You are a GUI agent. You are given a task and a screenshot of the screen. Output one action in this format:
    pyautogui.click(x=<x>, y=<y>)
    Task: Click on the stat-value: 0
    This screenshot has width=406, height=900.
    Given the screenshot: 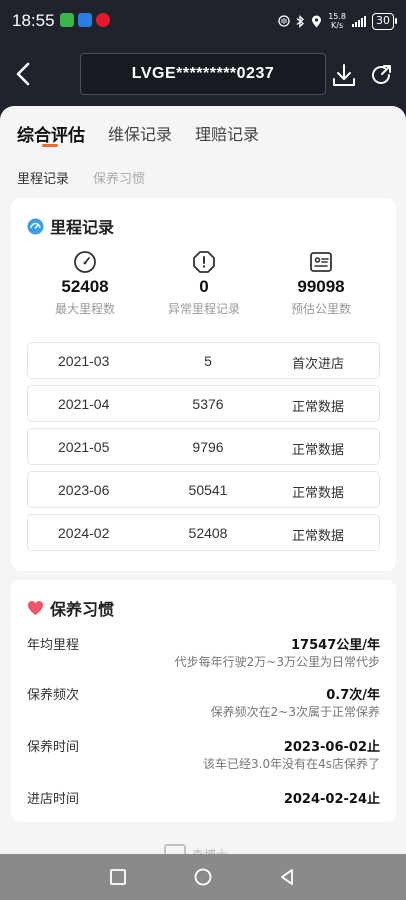 What is the action you would take?
    pyautogui.click(x=204, y=286)
    